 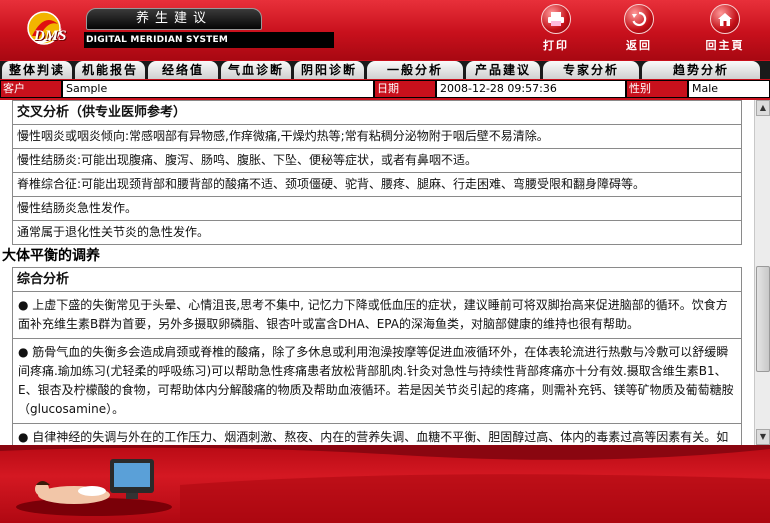 What do you see at coordinates (639, 19) in the screenshot?
I see `back-icon` at bounding box center [639, 19].